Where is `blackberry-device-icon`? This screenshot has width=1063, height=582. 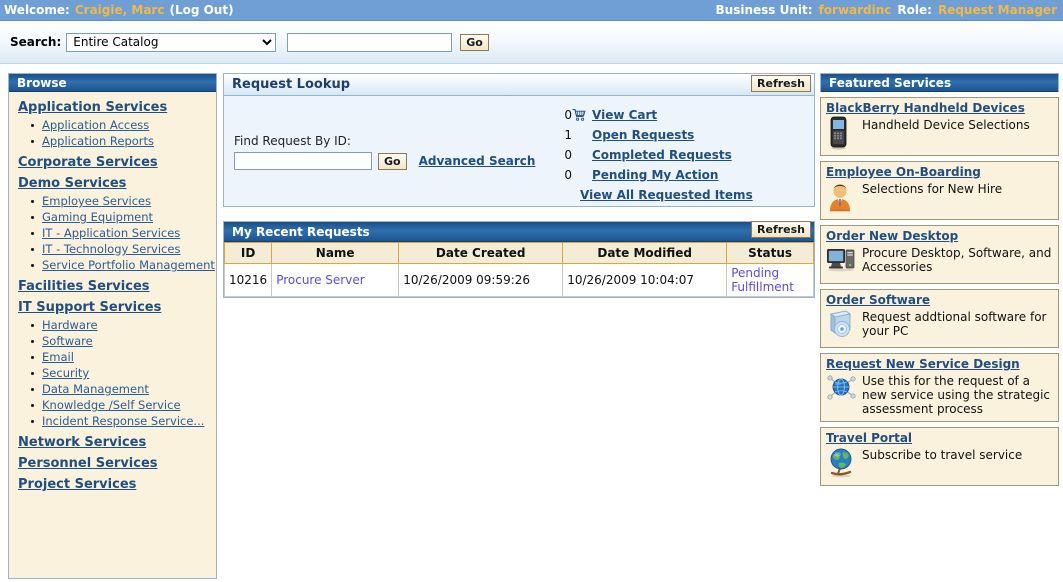
blackberry-device-icon is located at coordinates (841, 133).